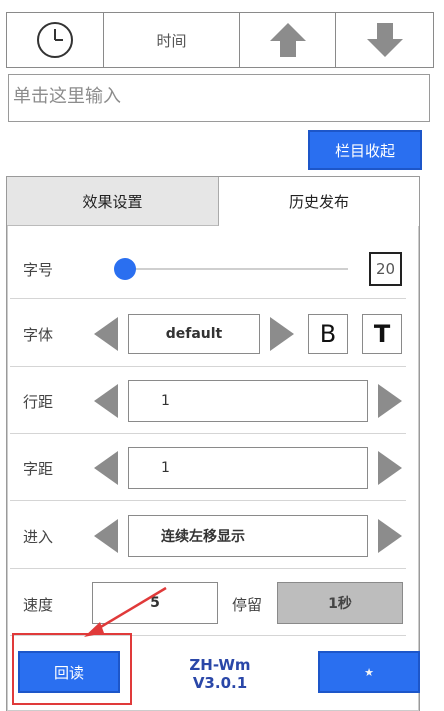 This screenshot has height=711, width=444. I want to click on version-info: ZH-Wm V3.0.1, so click(220, 674).